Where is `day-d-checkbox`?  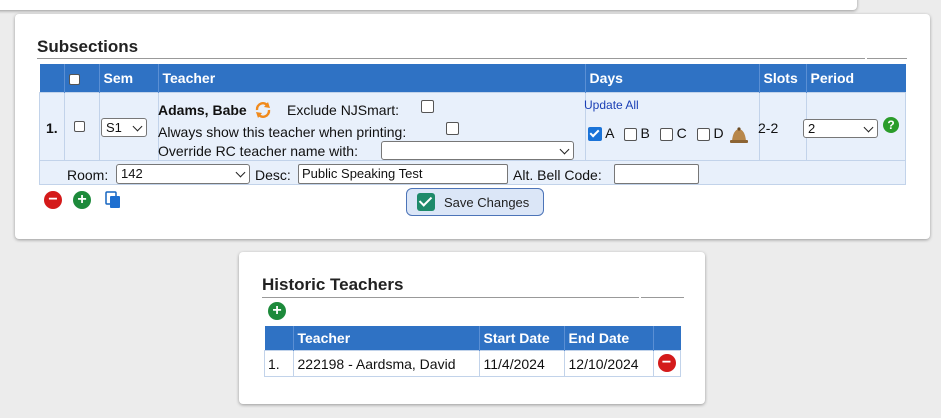
day-d-checkbox is located at coordinates (703, 134).